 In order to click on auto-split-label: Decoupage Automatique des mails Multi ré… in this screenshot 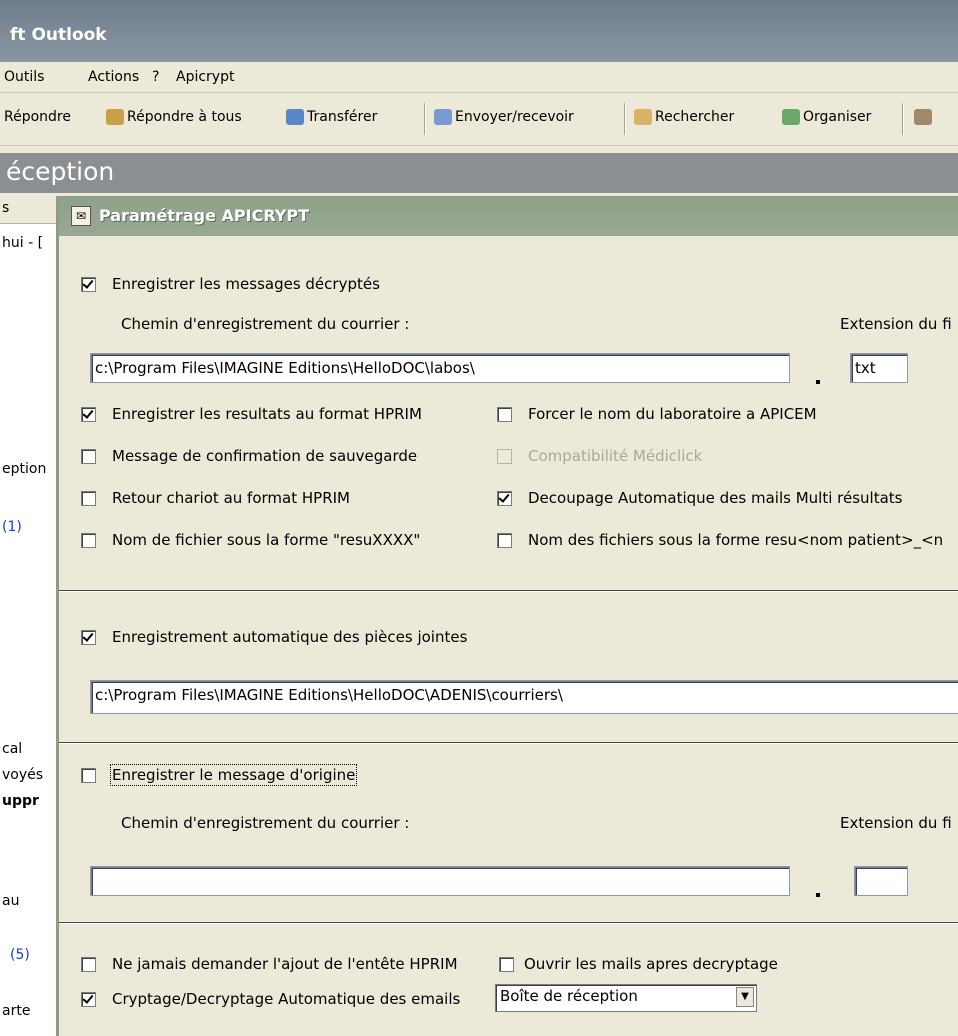, I will do `click(715, 498)`.